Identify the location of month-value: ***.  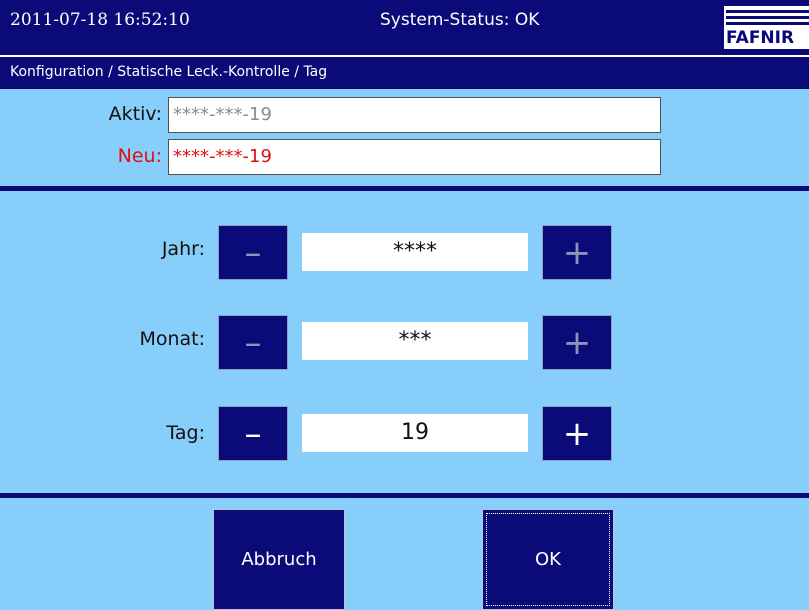
(415, 341).